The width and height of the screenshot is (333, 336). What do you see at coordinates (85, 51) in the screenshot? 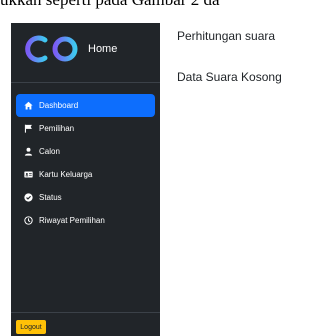
I see `sidebar-brand: Home` at bounding box center [85, 51].